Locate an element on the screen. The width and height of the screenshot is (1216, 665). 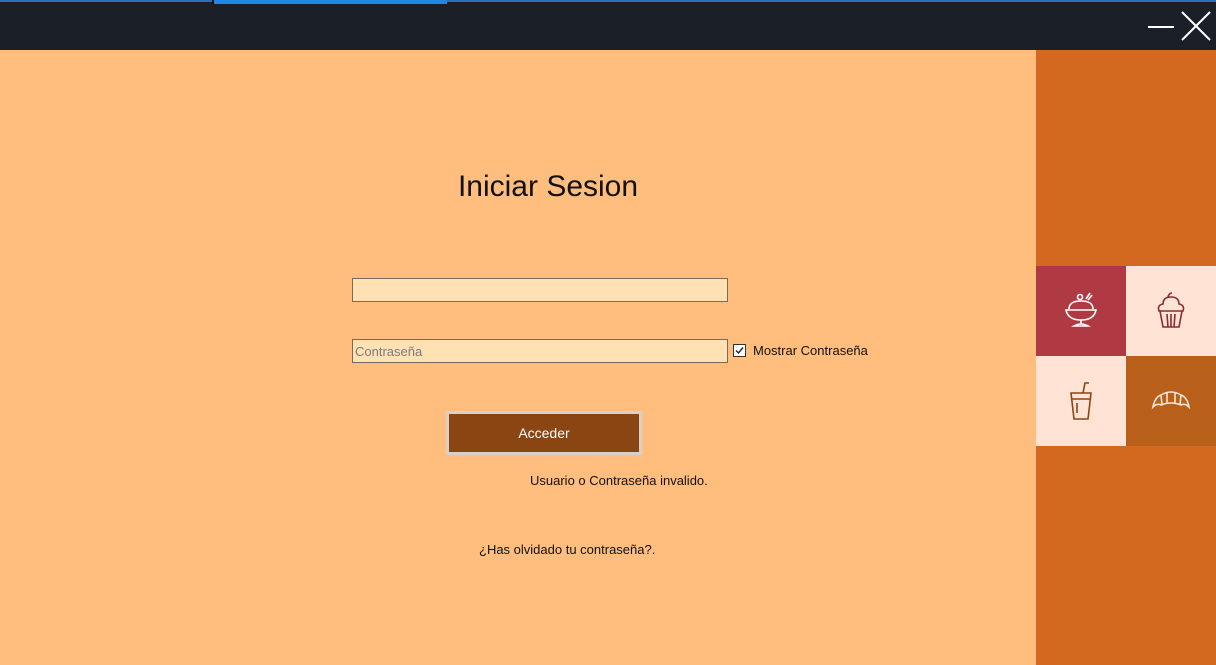
show-password-label: Mostrar Contraseña is located at coordinates (810, 350).